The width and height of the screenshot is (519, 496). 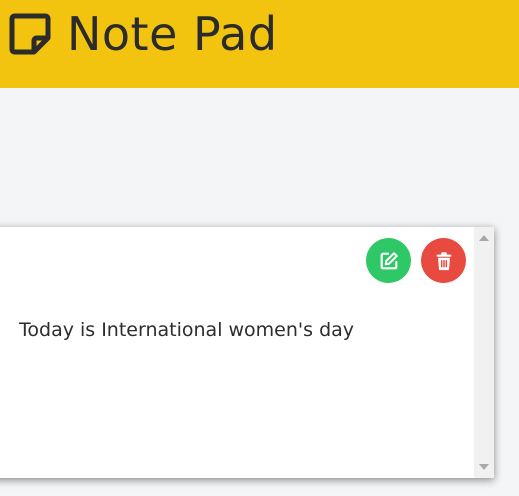 What do you see at coordinates (484, 238) in the screenshot?
I see `scroll-up-arrow` at bounding box center [484, 238].